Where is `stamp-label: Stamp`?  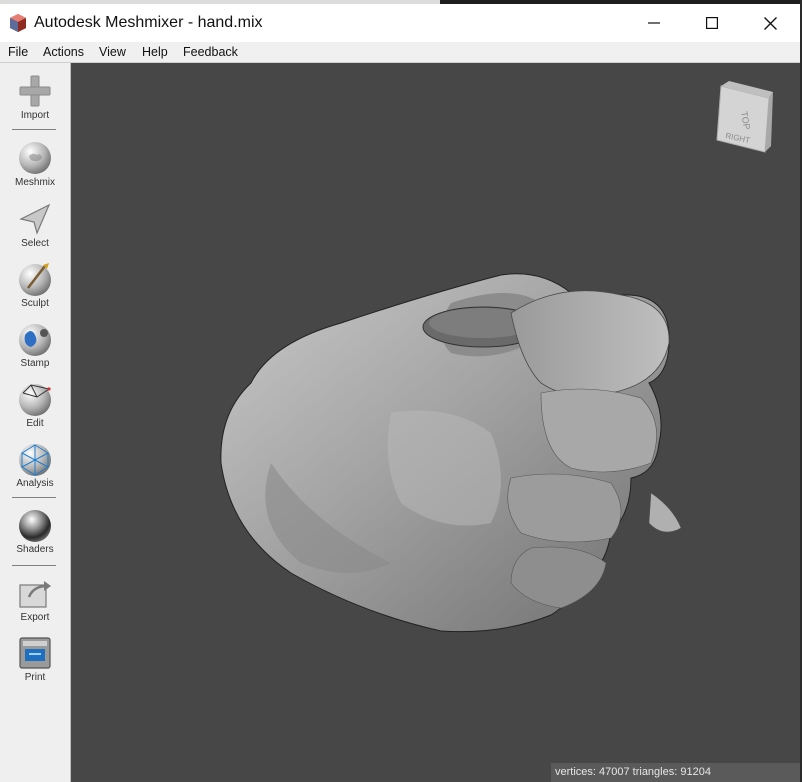
stamp-label: Stamp is located at coordinates (35, 363).